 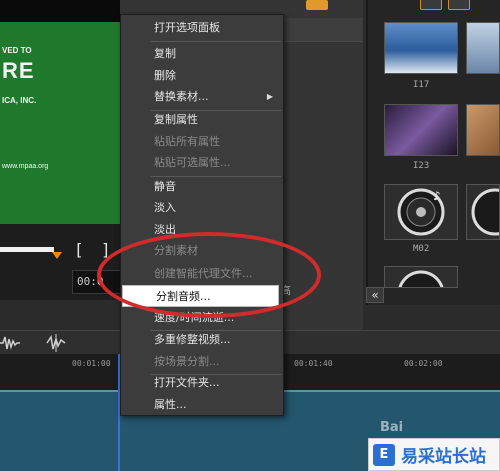 What do you see at coordinates (187, 27) in the screenshot?
I see `menu-item-label: 打开选项面板` at bounding box center [187, 27].